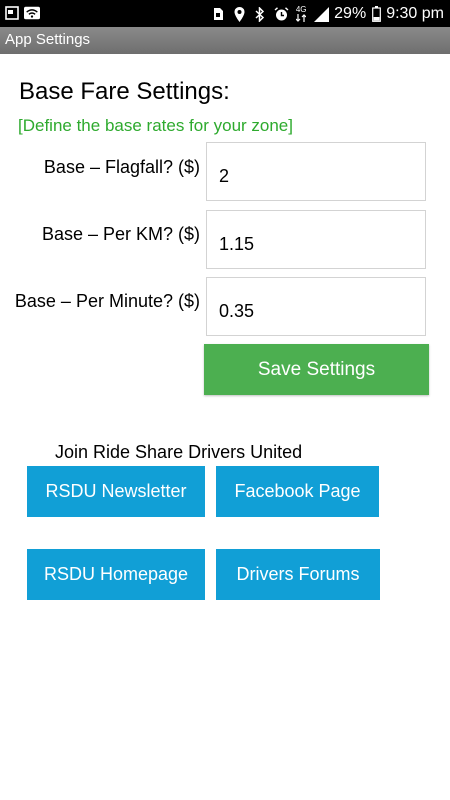 The image size is (450, 800). Describe the element at coordinates (32, 13) in the screenshot. I see `wifi-icon` at that location.